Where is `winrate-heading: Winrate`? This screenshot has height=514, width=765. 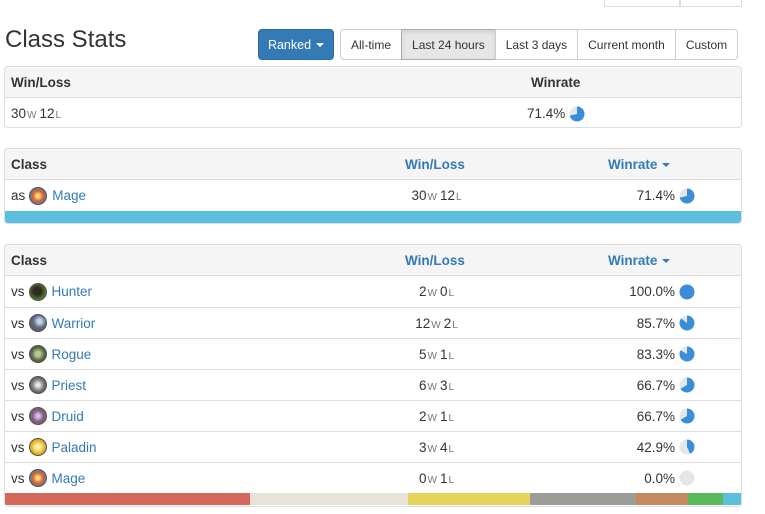
winrate-heading: Winrate is located at coordinates (556, 82).